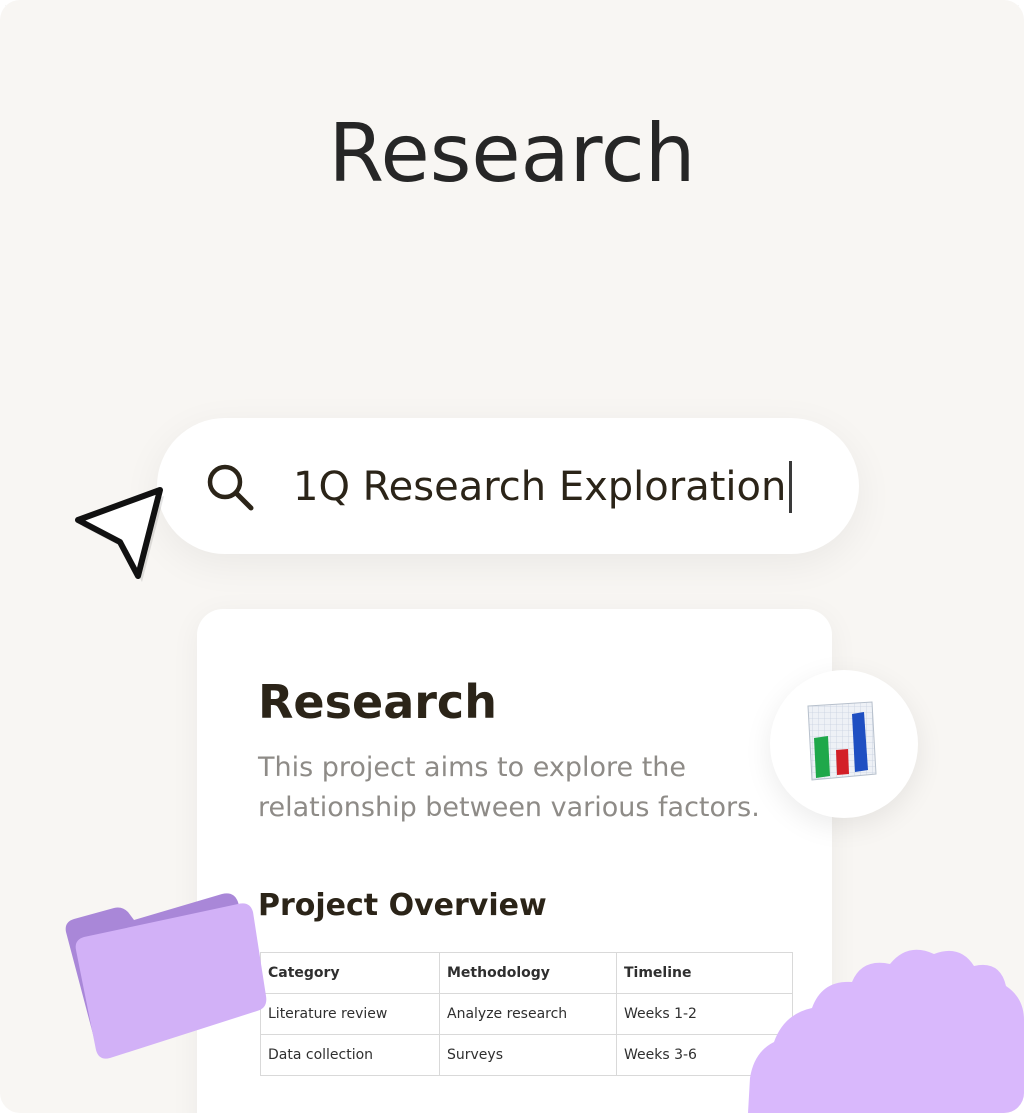 This screenshot has width=1024, height=1113. What do you see at coordinates (377, 702) in the screenshot?
I see `card-title: Research` at bounding box center [377, 702].